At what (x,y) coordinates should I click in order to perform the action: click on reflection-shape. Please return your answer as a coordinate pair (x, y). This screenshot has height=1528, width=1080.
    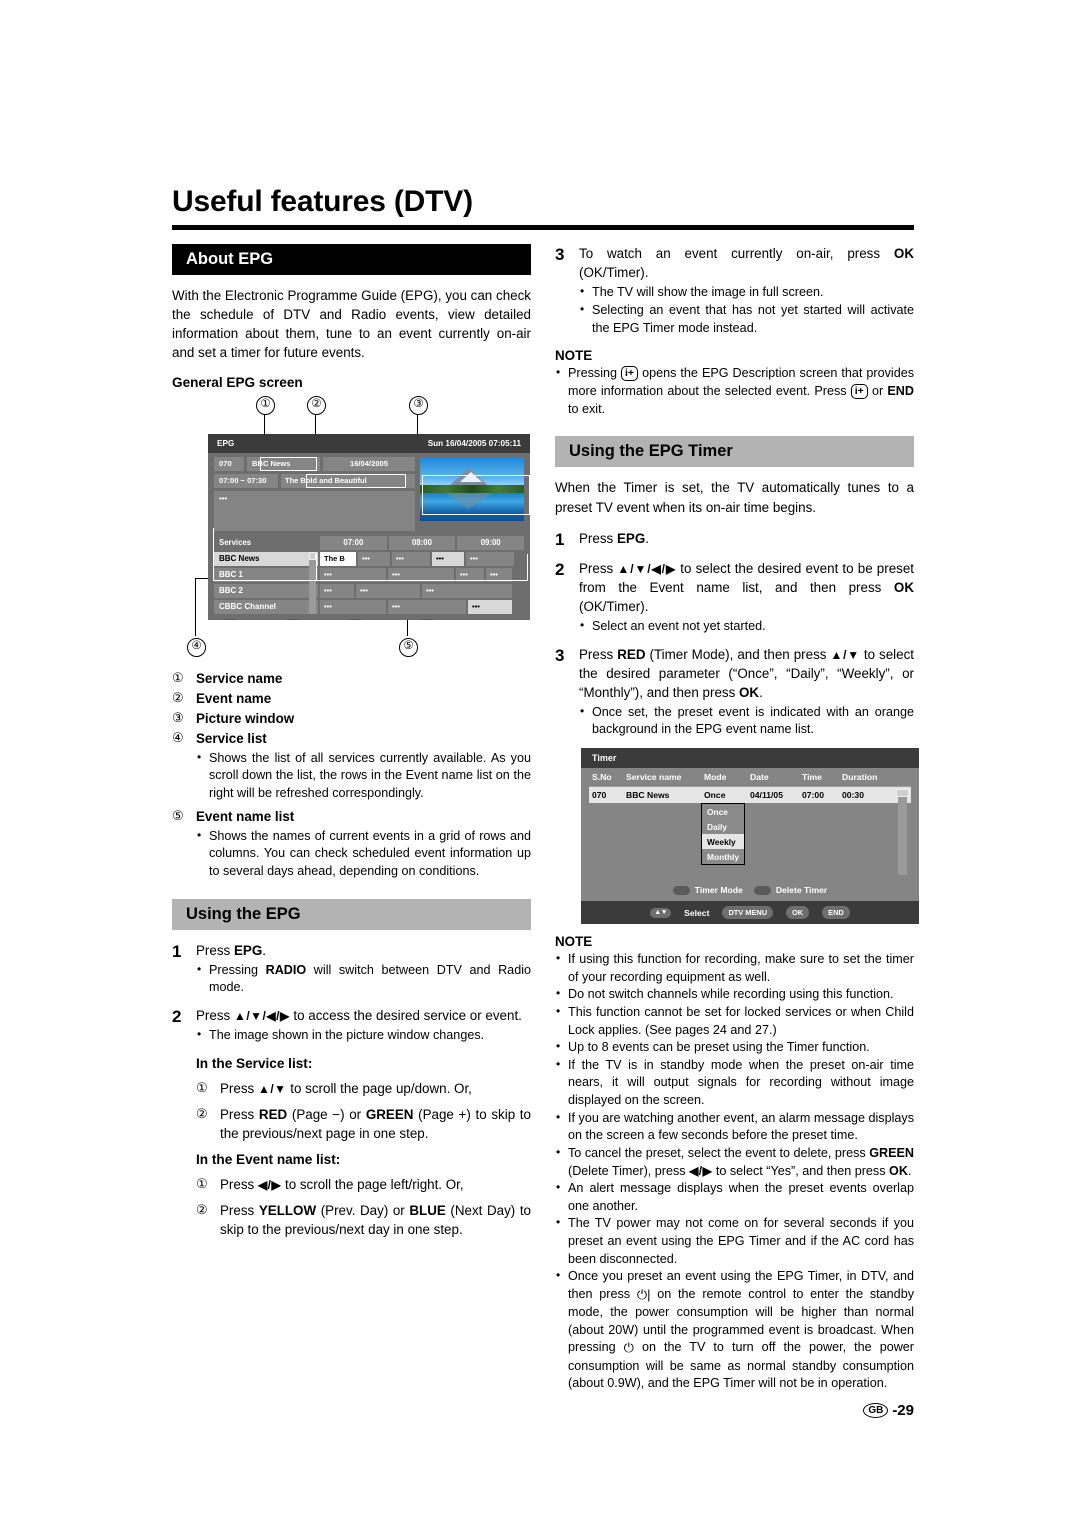
    Looking at the image, I should click on (469, 500).